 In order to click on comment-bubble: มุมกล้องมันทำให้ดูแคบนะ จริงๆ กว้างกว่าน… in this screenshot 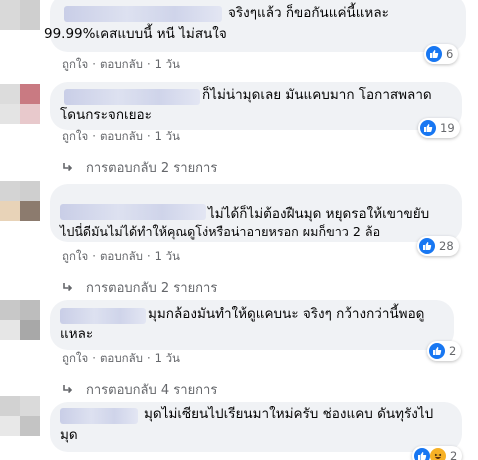, I will do `click(252, 325)`.